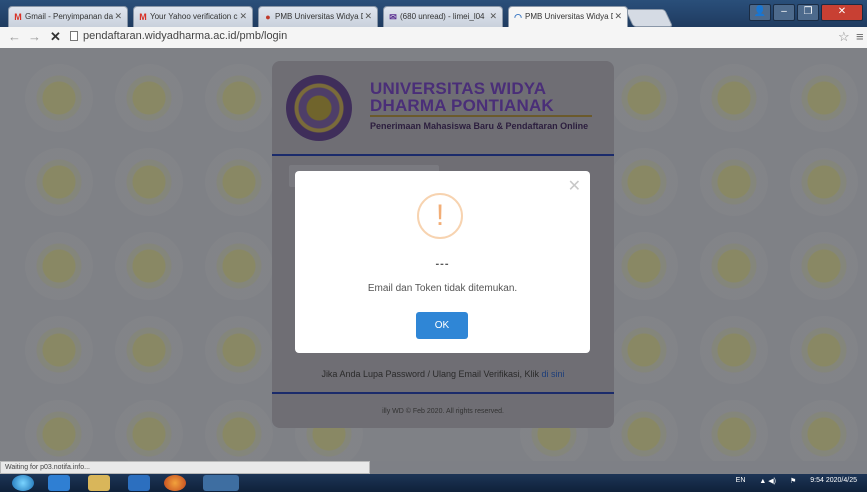 The image size is (867, 492). What do you see at coordinates (741, 481) in the screenshot?
I see `language-indicator: EN` at bounding box center [741, 481].